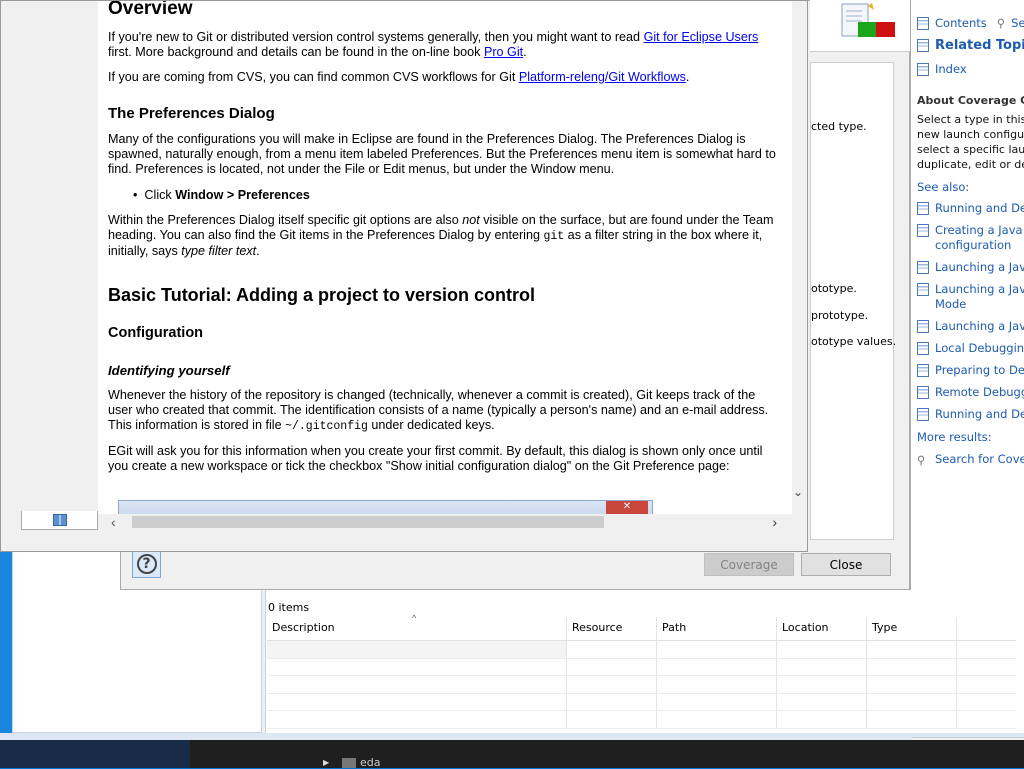 This screenshot has height=769, width=1024. I want to click on column-header-path: Path, so click(717, 628).